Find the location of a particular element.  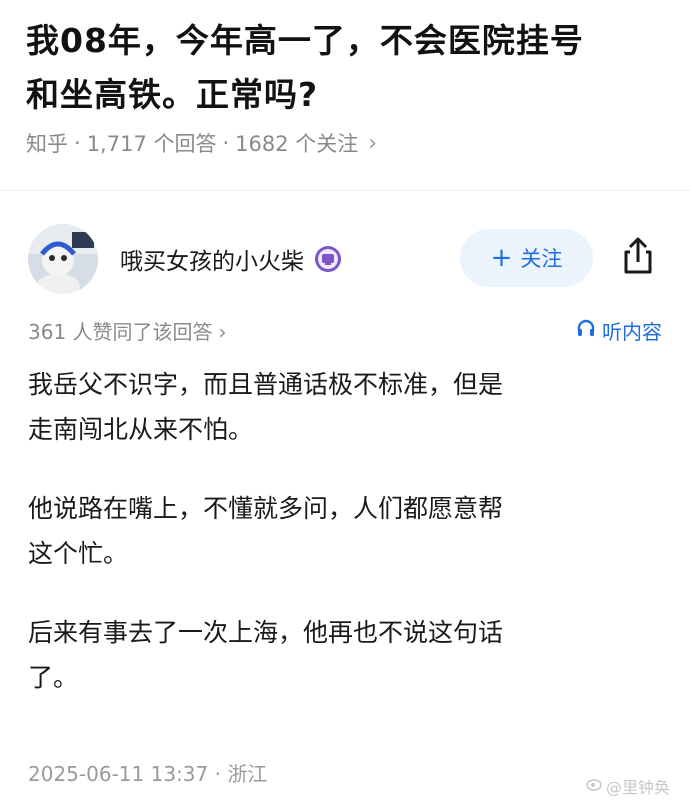

answer-location: 浙江 is located at coordinates (247, 774).